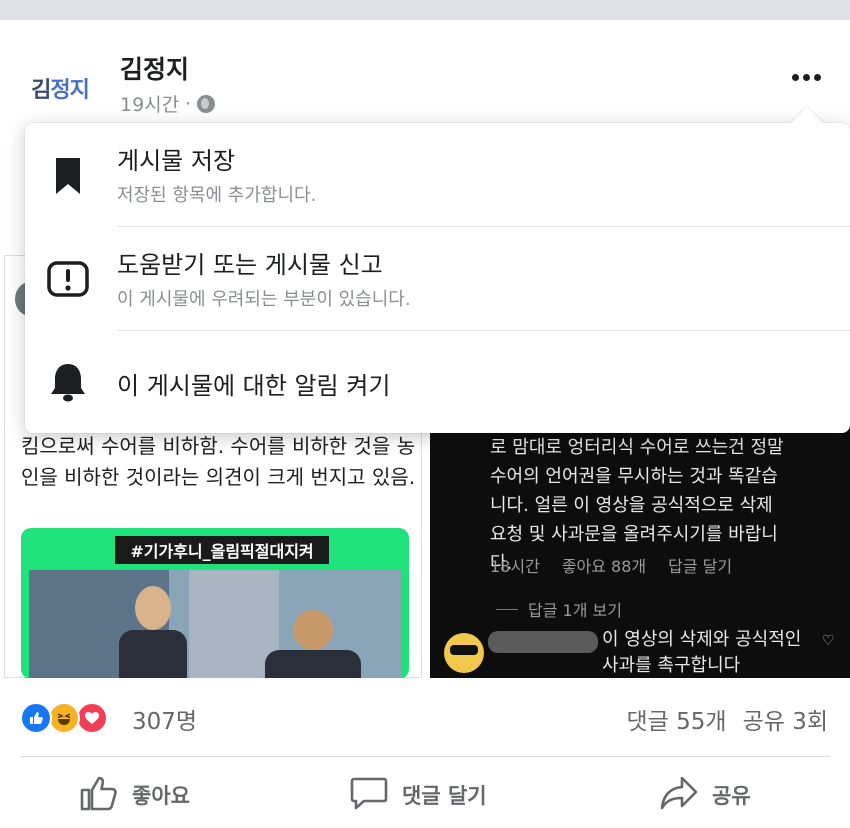  What do you see at coordinates (41, 90) in the screenshot?
I see `avatar-text: 김` at bounding box center [41, 90].